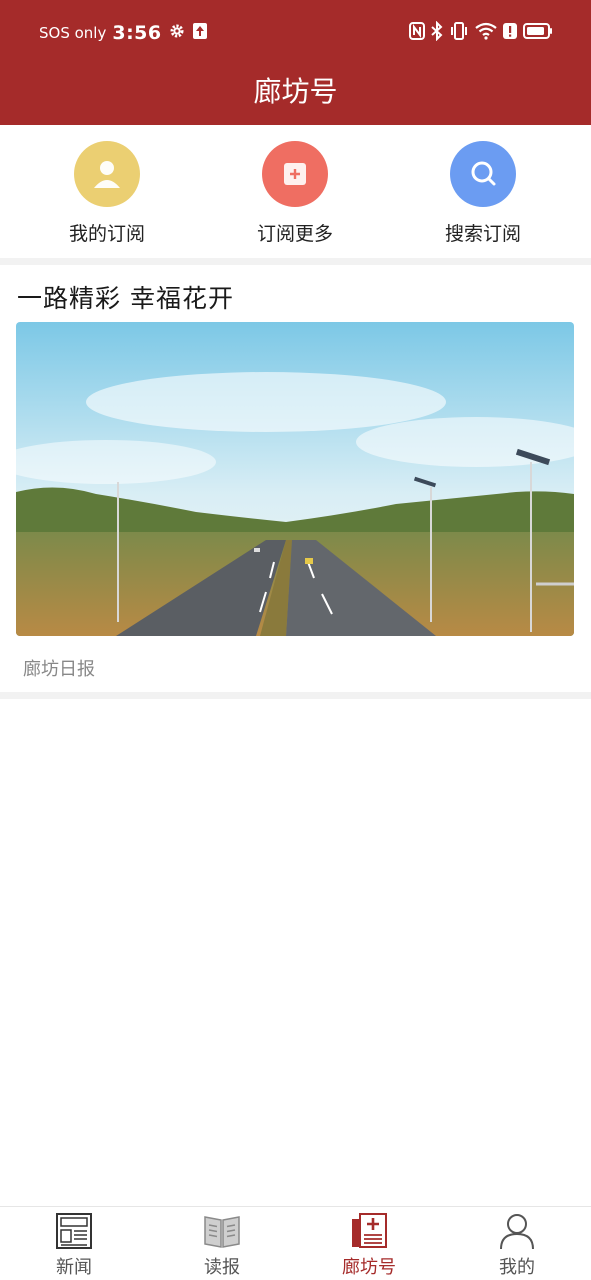  What do you see at coordinates (107, 174) in the screenshot?
I see `user-icon` at bounding box center [107, 174].